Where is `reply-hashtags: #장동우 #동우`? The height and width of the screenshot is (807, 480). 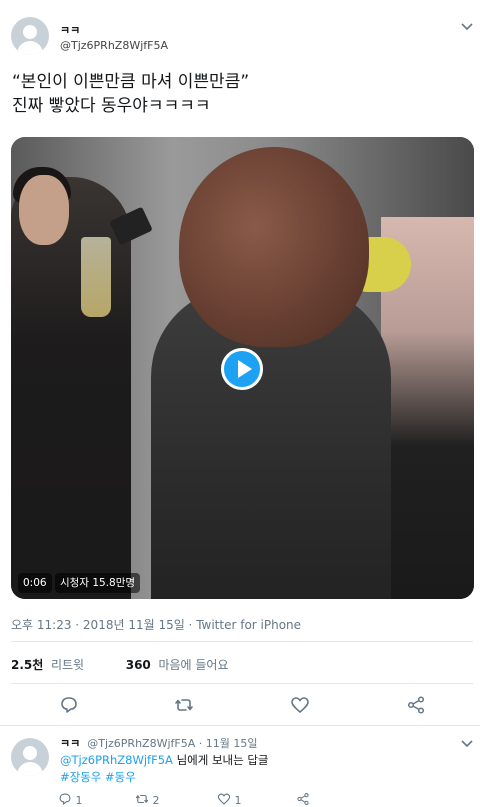
reply-hashtags: #장동우 #동우 is located at coordinates (98, 777).